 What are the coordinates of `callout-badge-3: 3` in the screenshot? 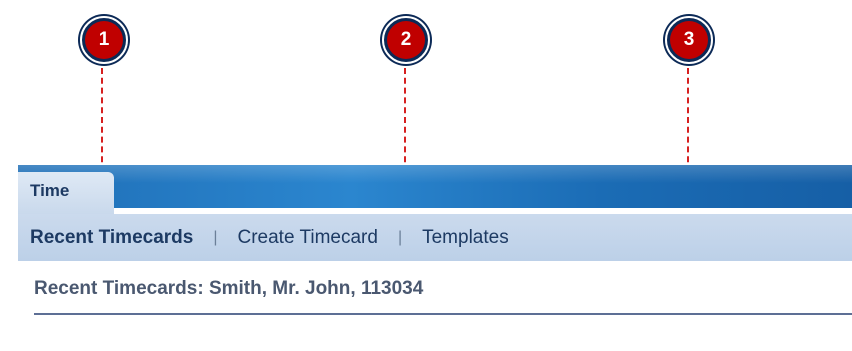 It's located at (689, 40).